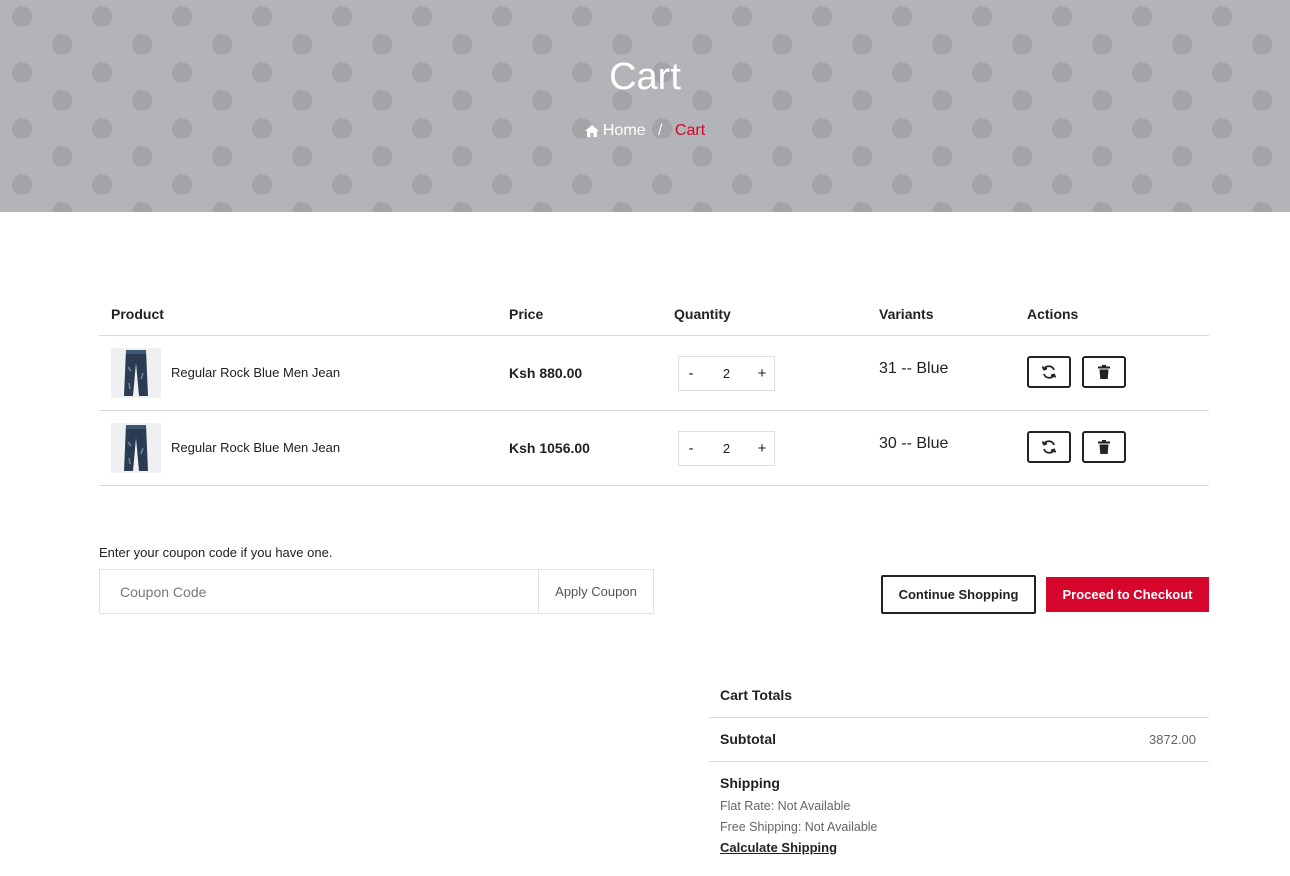 Image resolution: width=1290 pixels, height=876 pixels. Describe the element at coordinates (137, 314) in the screenshot. I see `header-product: Product` at that location.